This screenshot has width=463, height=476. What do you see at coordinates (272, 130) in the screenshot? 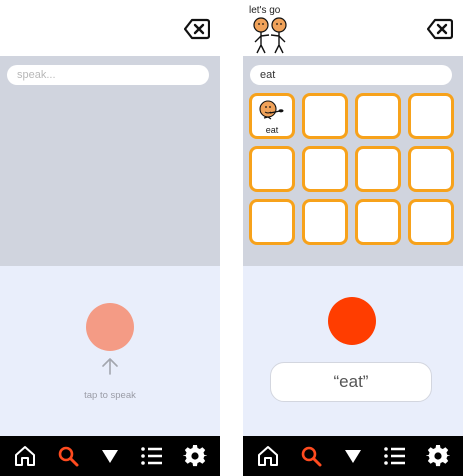
I see `symbol-tile-label: eat` at bounding box center [272, 130].